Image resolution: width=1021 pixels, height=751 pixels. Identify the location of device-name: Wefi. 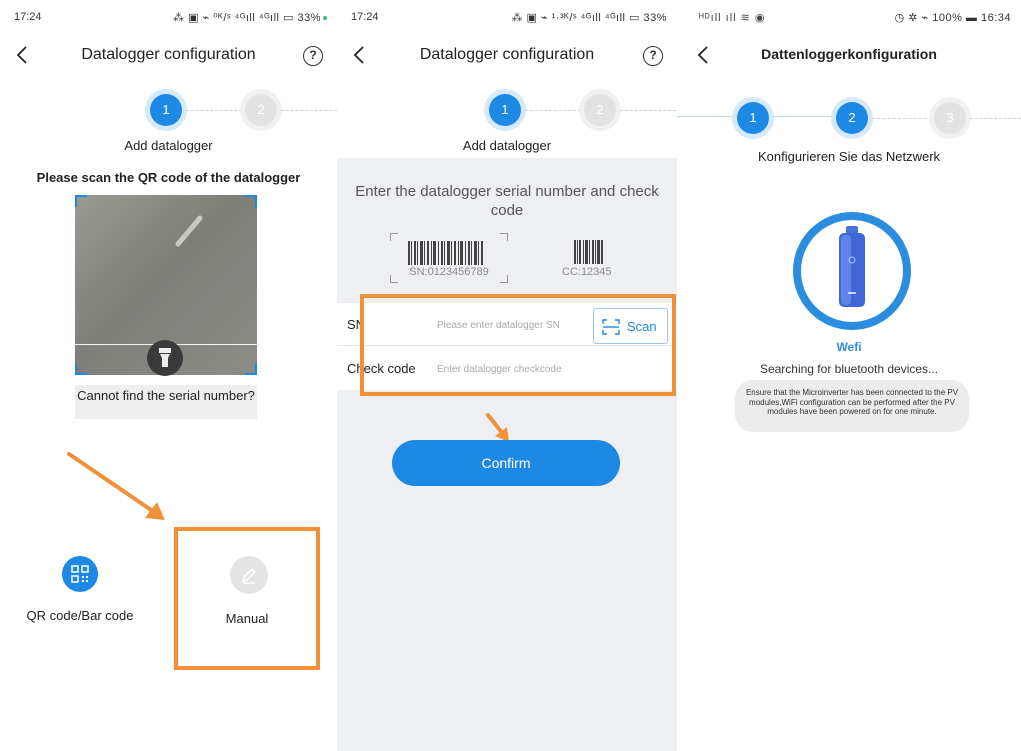
(849, 347).